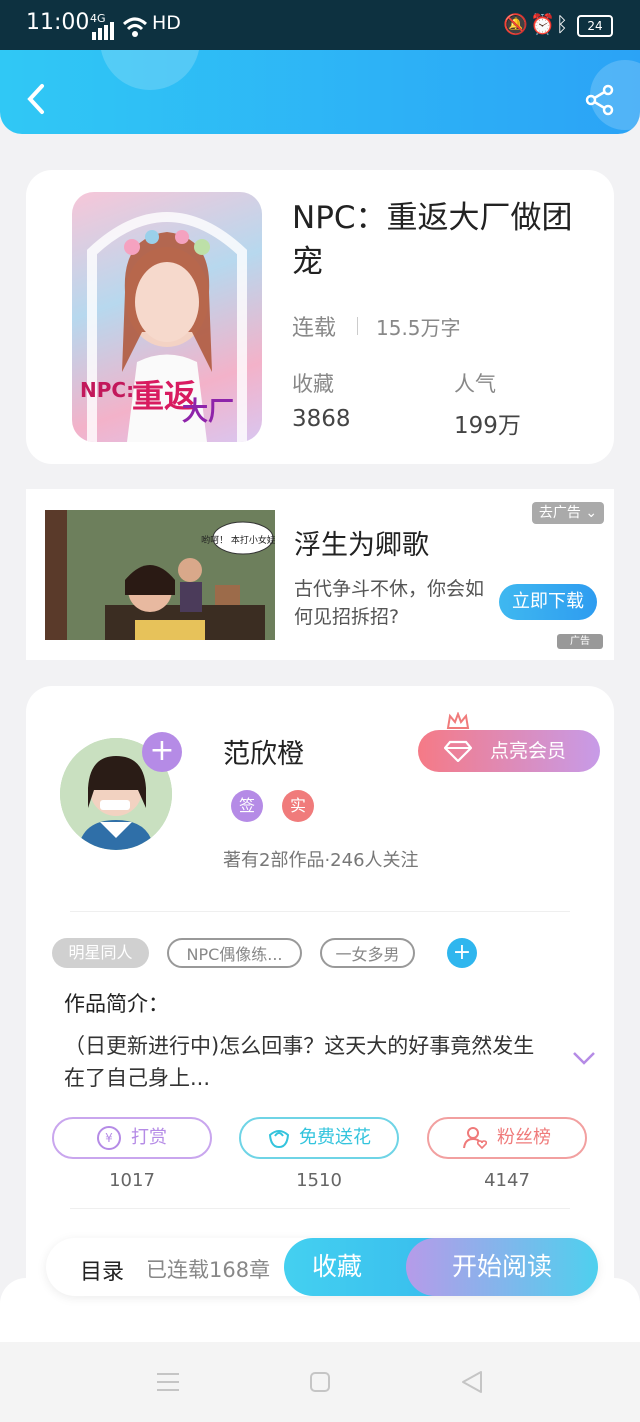 Image resolution: width=640 pixels, height=1422 pixels. What do you see at coordinates (168, 1382) in the screenshot?
I see `menu-icon` at bounding box center [168, 1382].